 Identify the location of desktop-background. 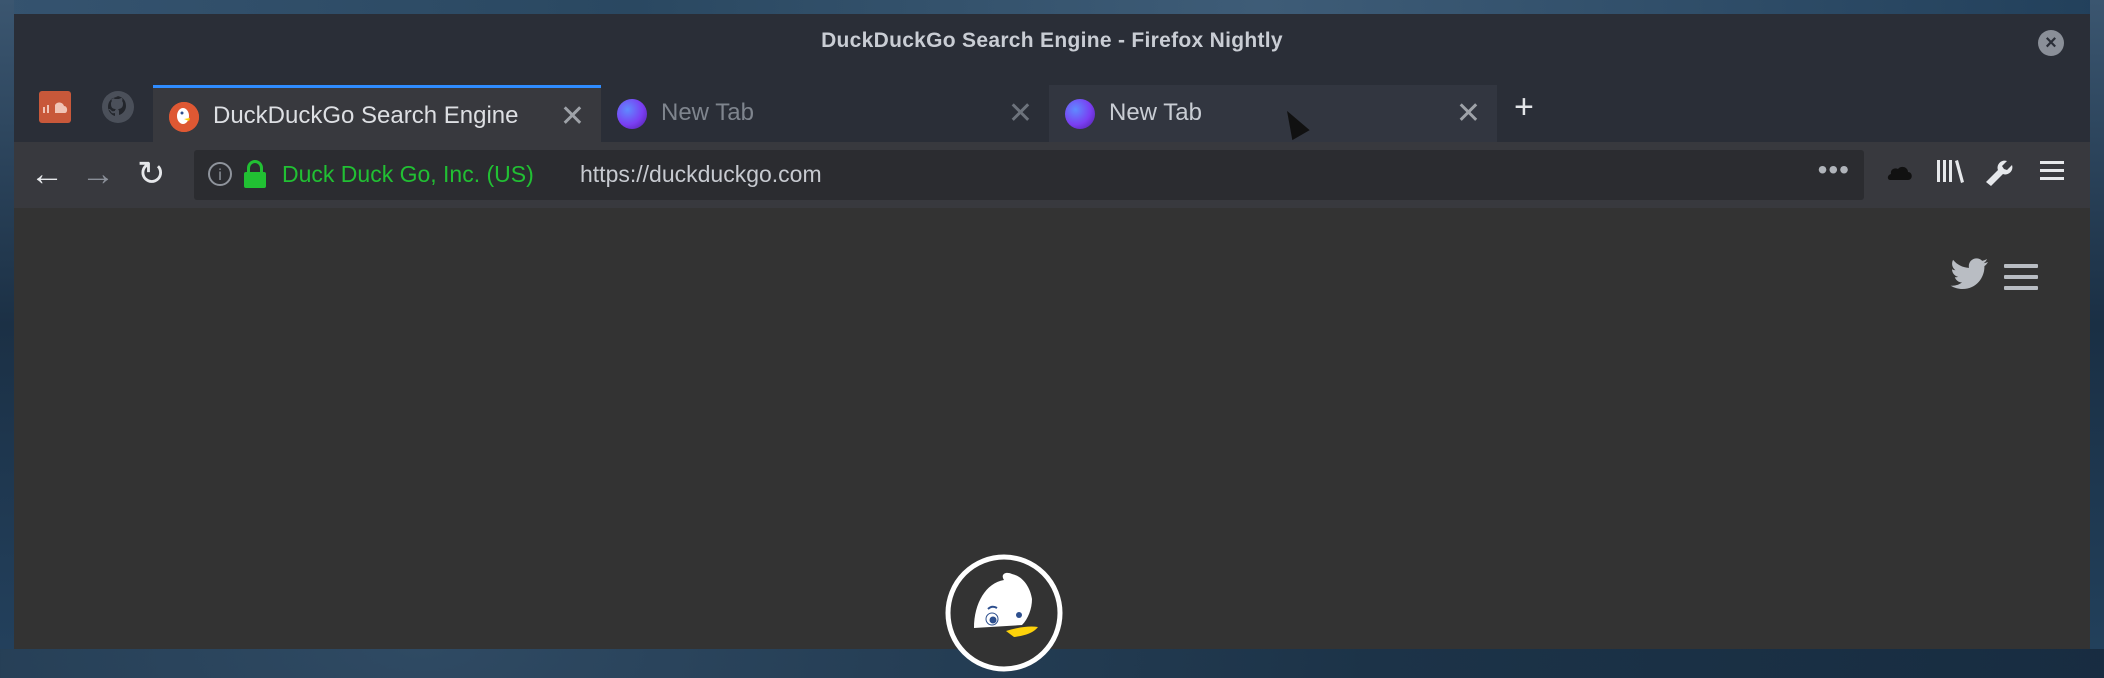
(1052, 7).